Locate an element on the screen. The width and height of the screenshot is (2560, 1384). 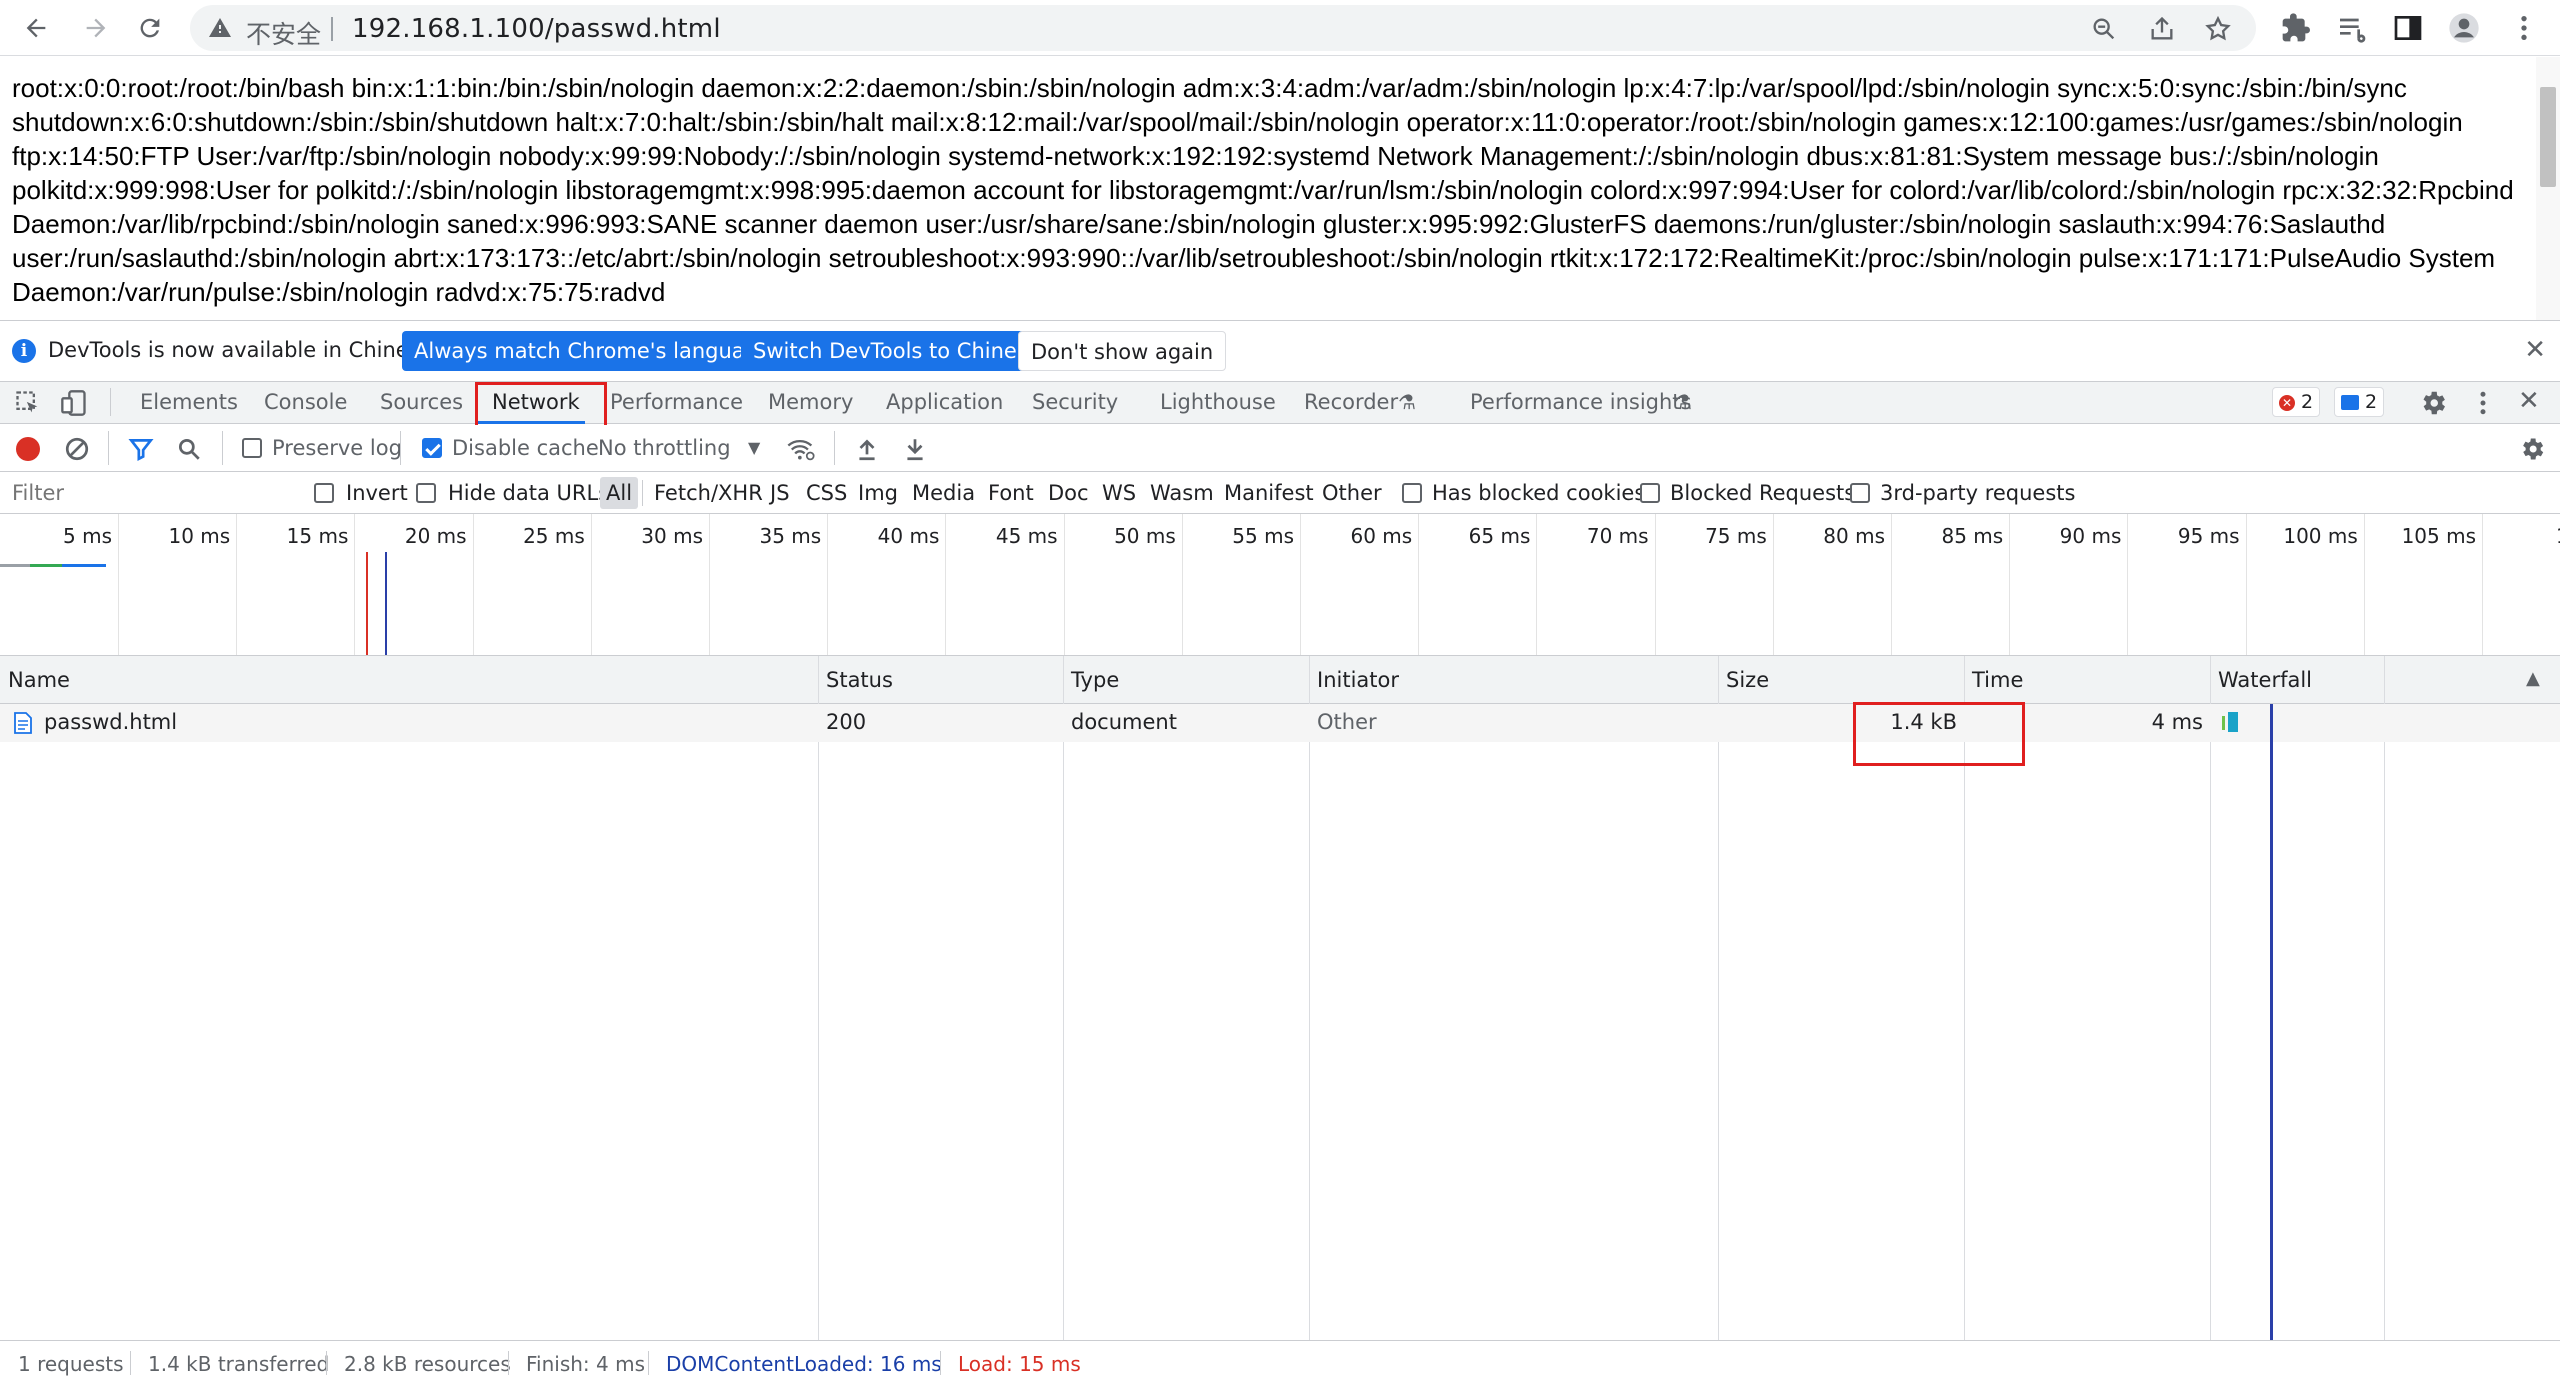
disable-cache-label: Disable cache is located at coordinates (525, 448).